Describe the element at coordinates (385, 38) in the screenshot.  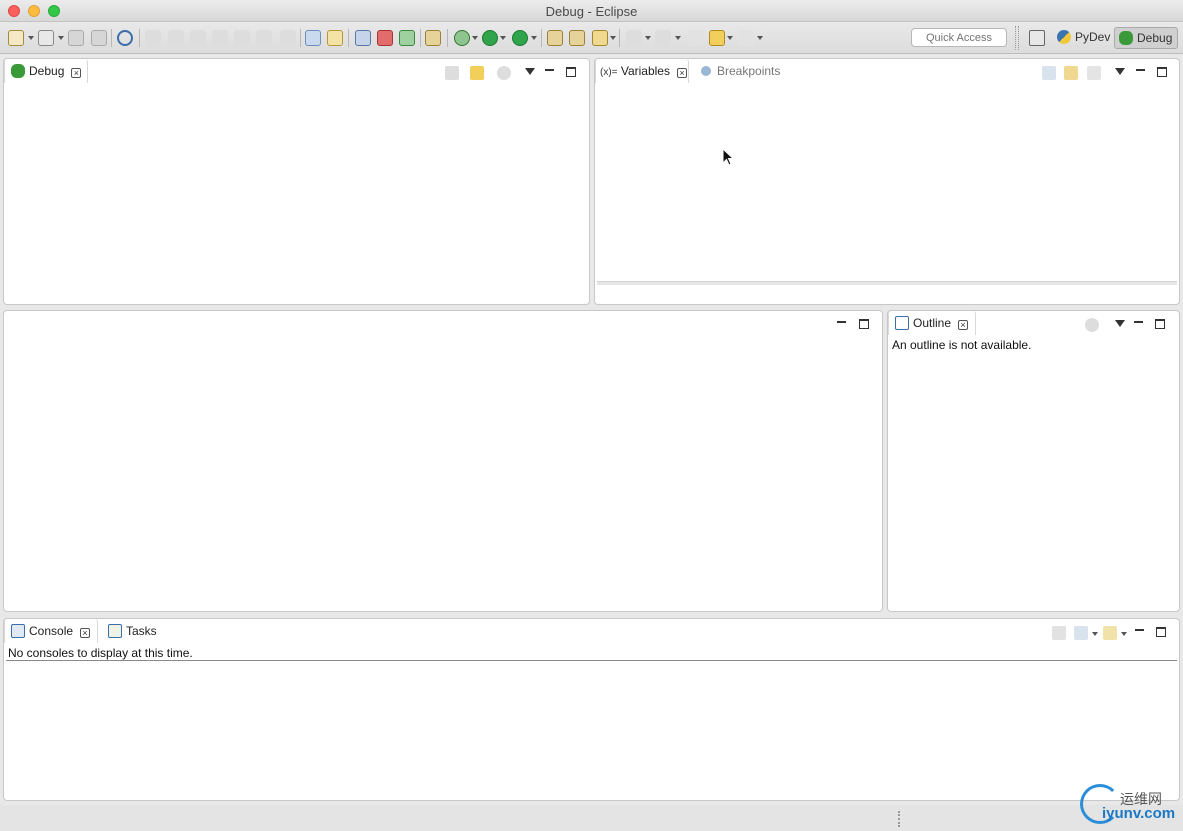
I see `stop-debug-server-icon` at that location.